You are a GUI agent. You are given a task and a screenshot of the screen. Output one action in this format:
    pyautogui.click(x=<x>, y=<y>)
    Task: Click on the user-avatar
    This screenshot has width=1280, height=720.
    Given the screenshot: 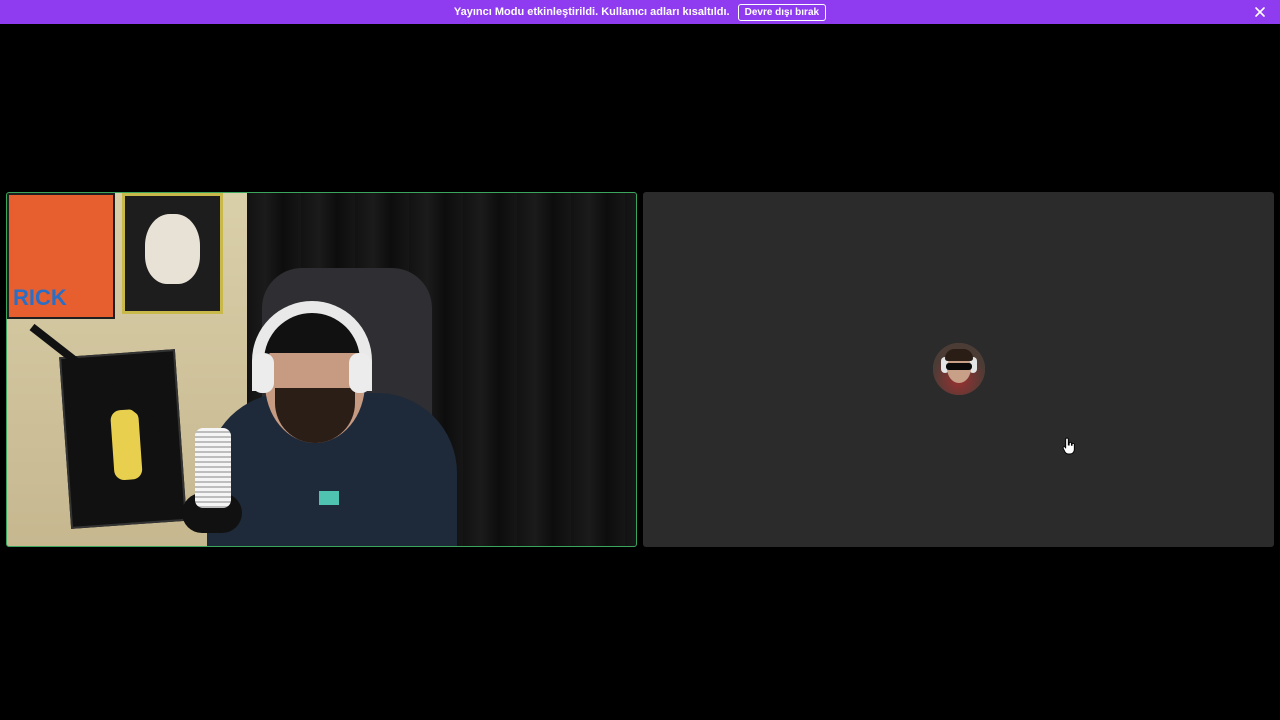 What is the action you would take?
    pyautogui.click(x=959, y=369)
    